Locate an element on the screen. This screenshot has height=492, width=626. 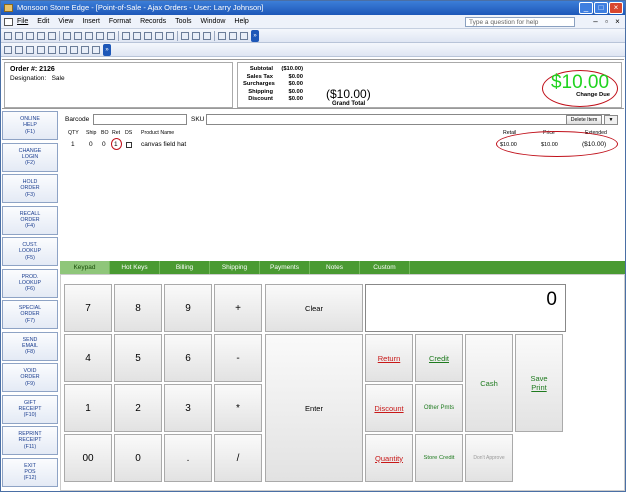
tab-keypad: Keypad is located at coordinates (85, 267).